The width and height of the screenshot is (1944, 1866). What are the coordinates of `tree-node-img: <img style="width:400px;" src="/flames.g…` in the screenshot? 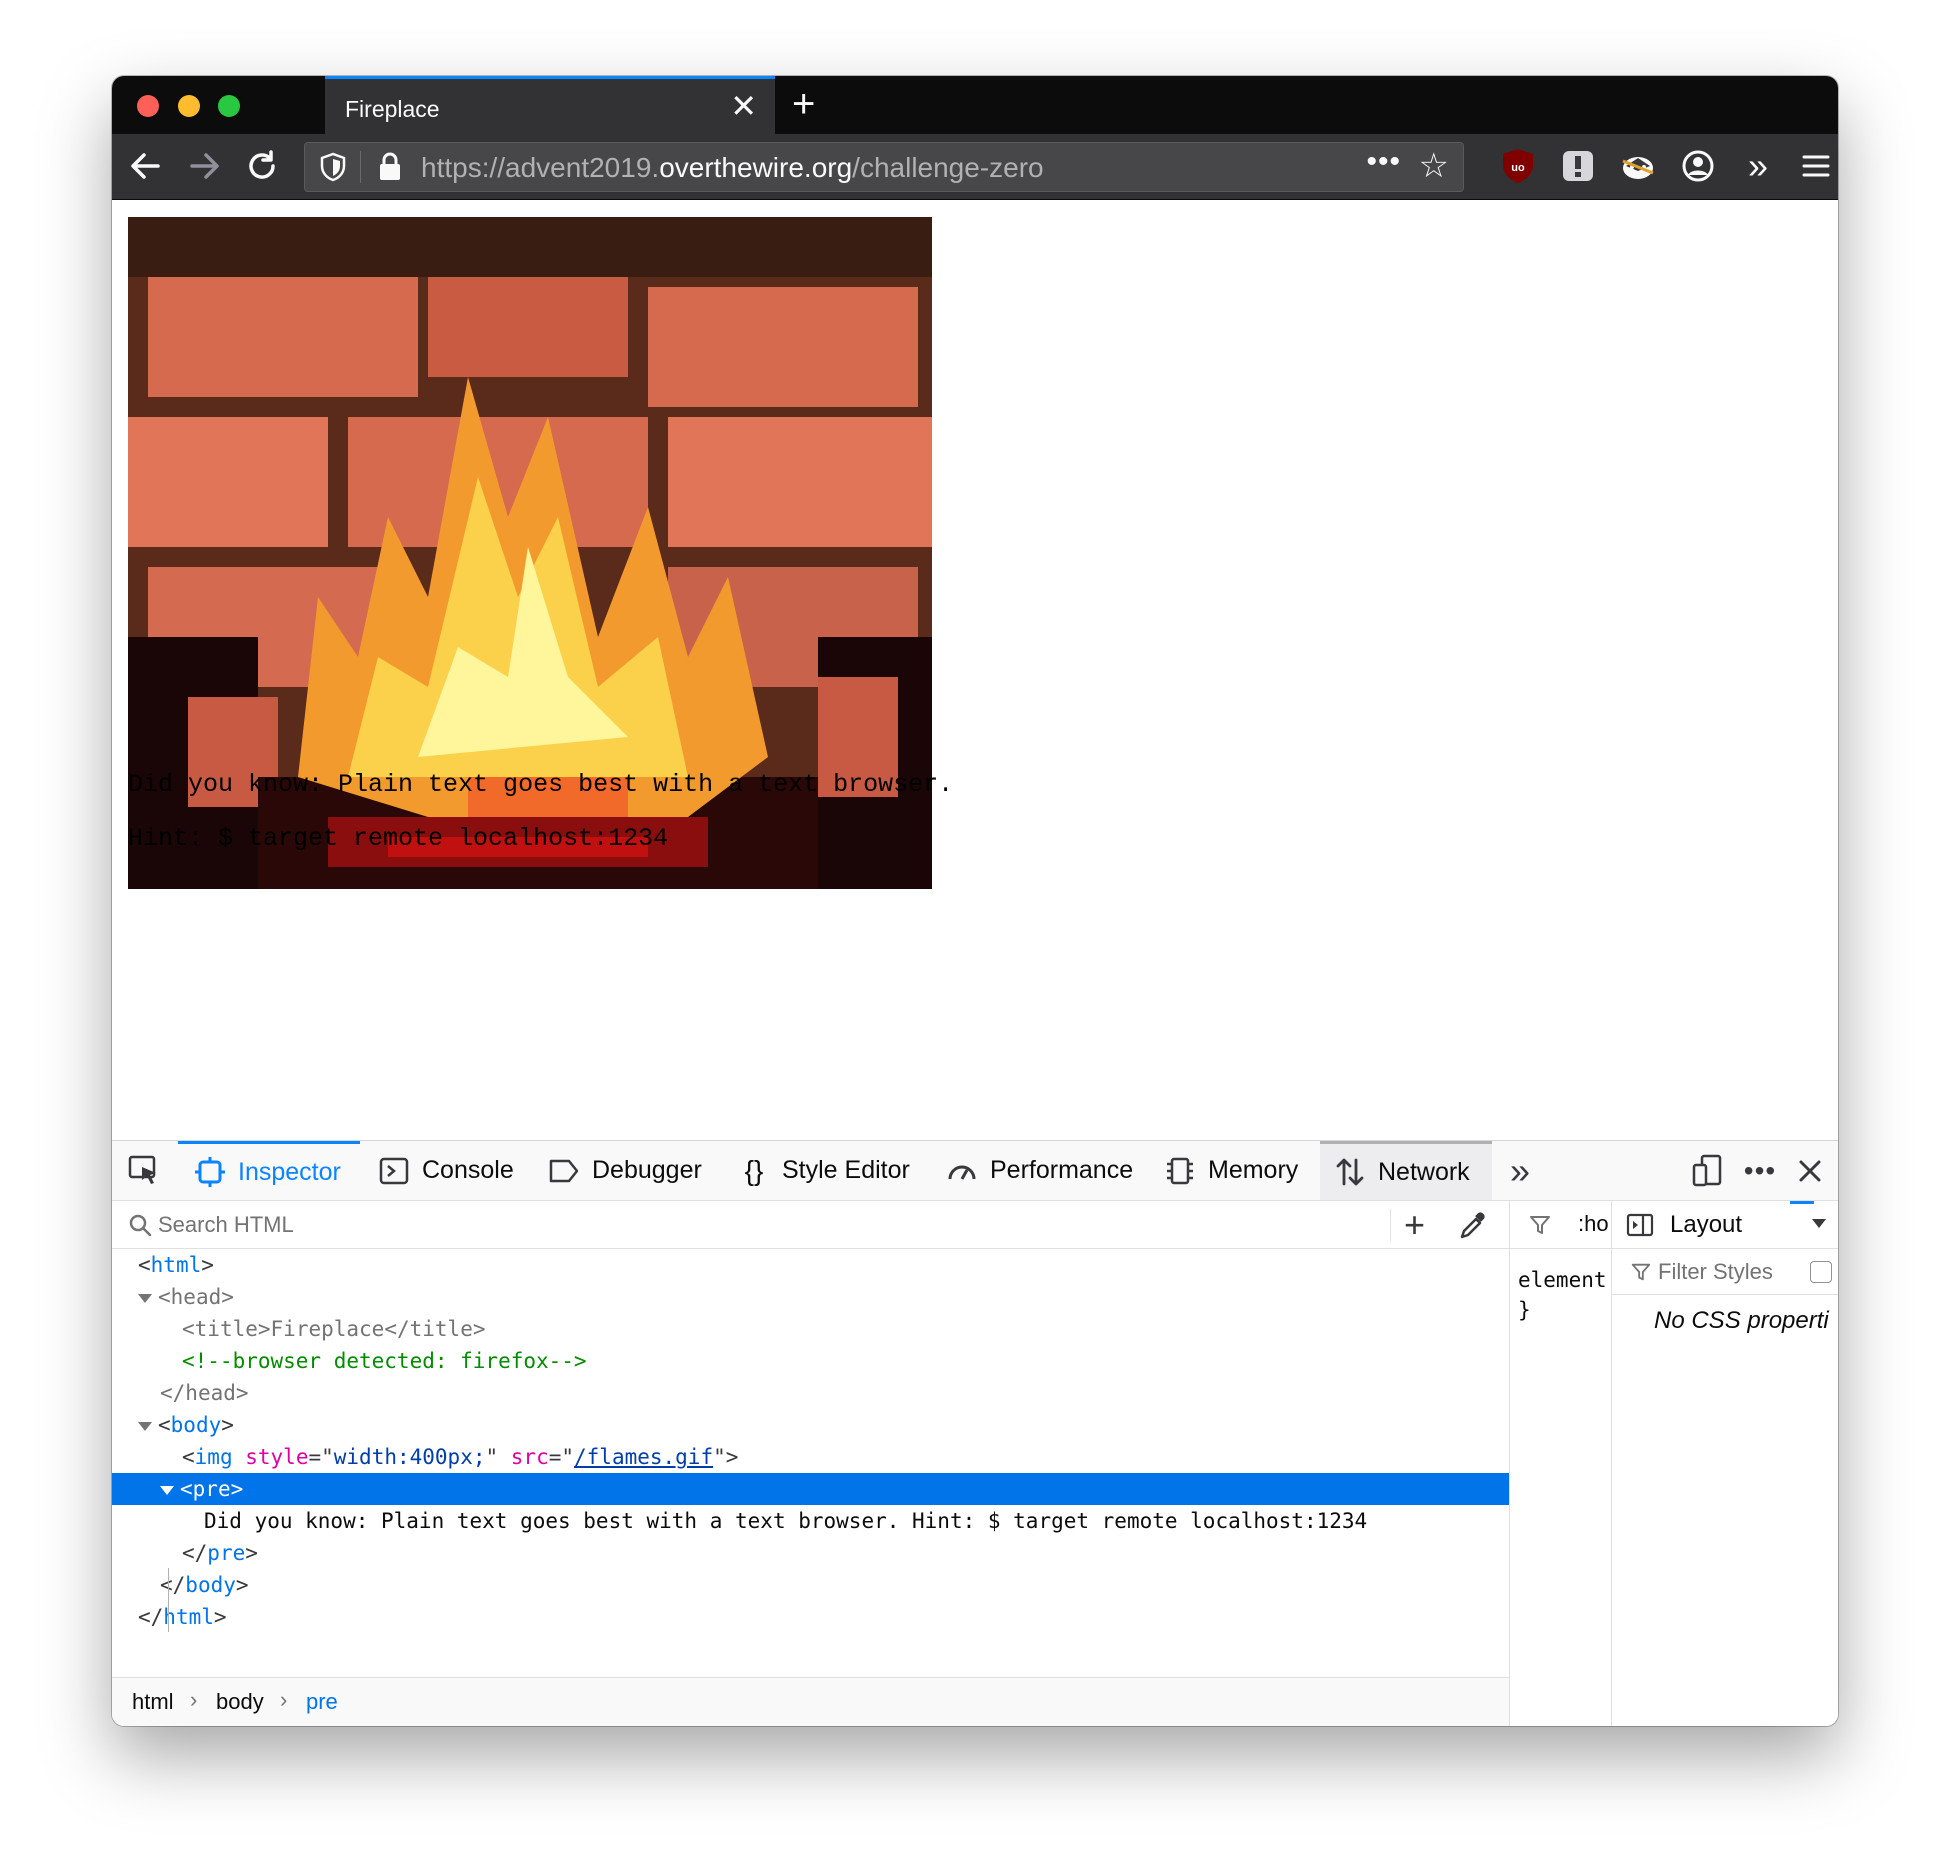 It's located at (810, 1457).